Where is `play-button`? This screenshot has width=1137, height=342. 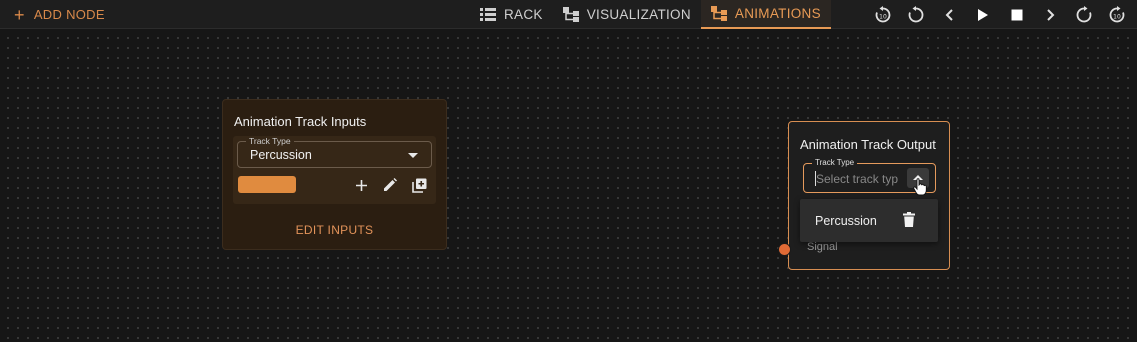 play-button is located at coordinates (984, 14).